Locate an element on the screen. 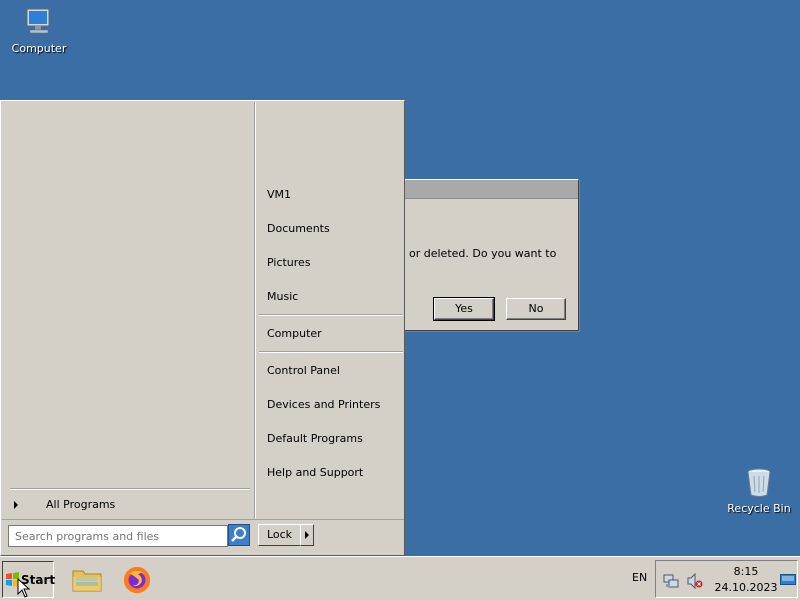 This screenshot has width=800, height=600. start-item-music: Music is located at coordinates (330, 297).